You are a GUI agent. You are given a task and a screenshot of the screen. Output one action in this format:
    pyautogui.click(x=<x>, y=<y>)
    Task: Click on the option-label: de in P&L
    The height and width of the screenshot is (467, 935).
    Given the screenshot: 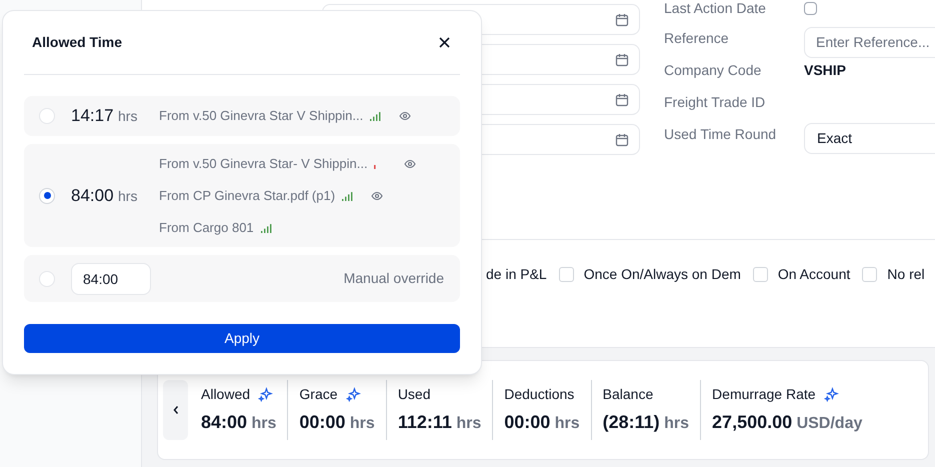 What is the action you would take?
    pyautogui.click(x=516, y=274)
    